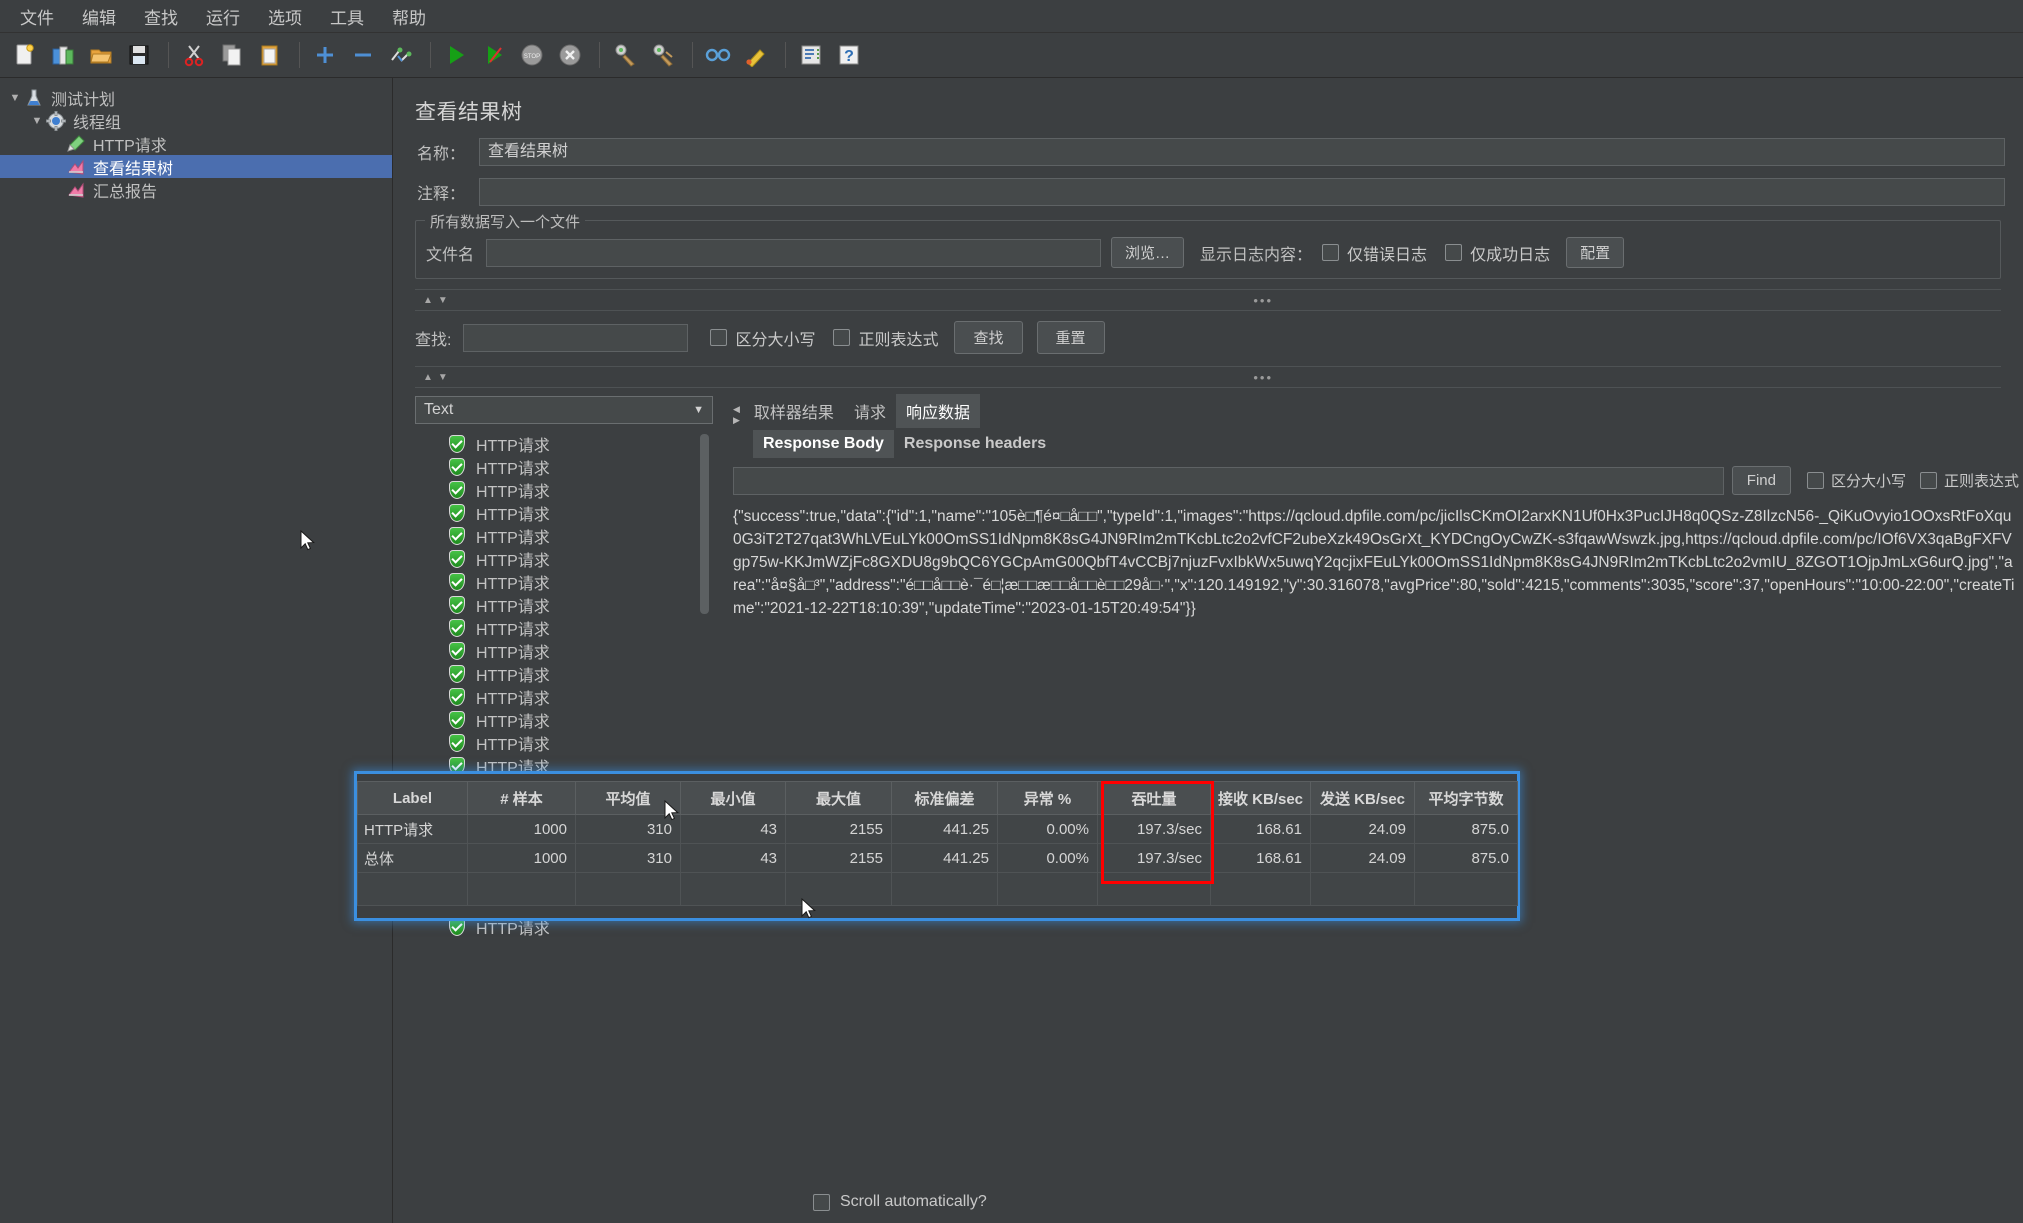 Image resolution: width=2023 pixels, height=1223 pixels. Describe the element at coordinates (99, 16) in the screenshot. I see `menu-edit: 编辑` at that location.